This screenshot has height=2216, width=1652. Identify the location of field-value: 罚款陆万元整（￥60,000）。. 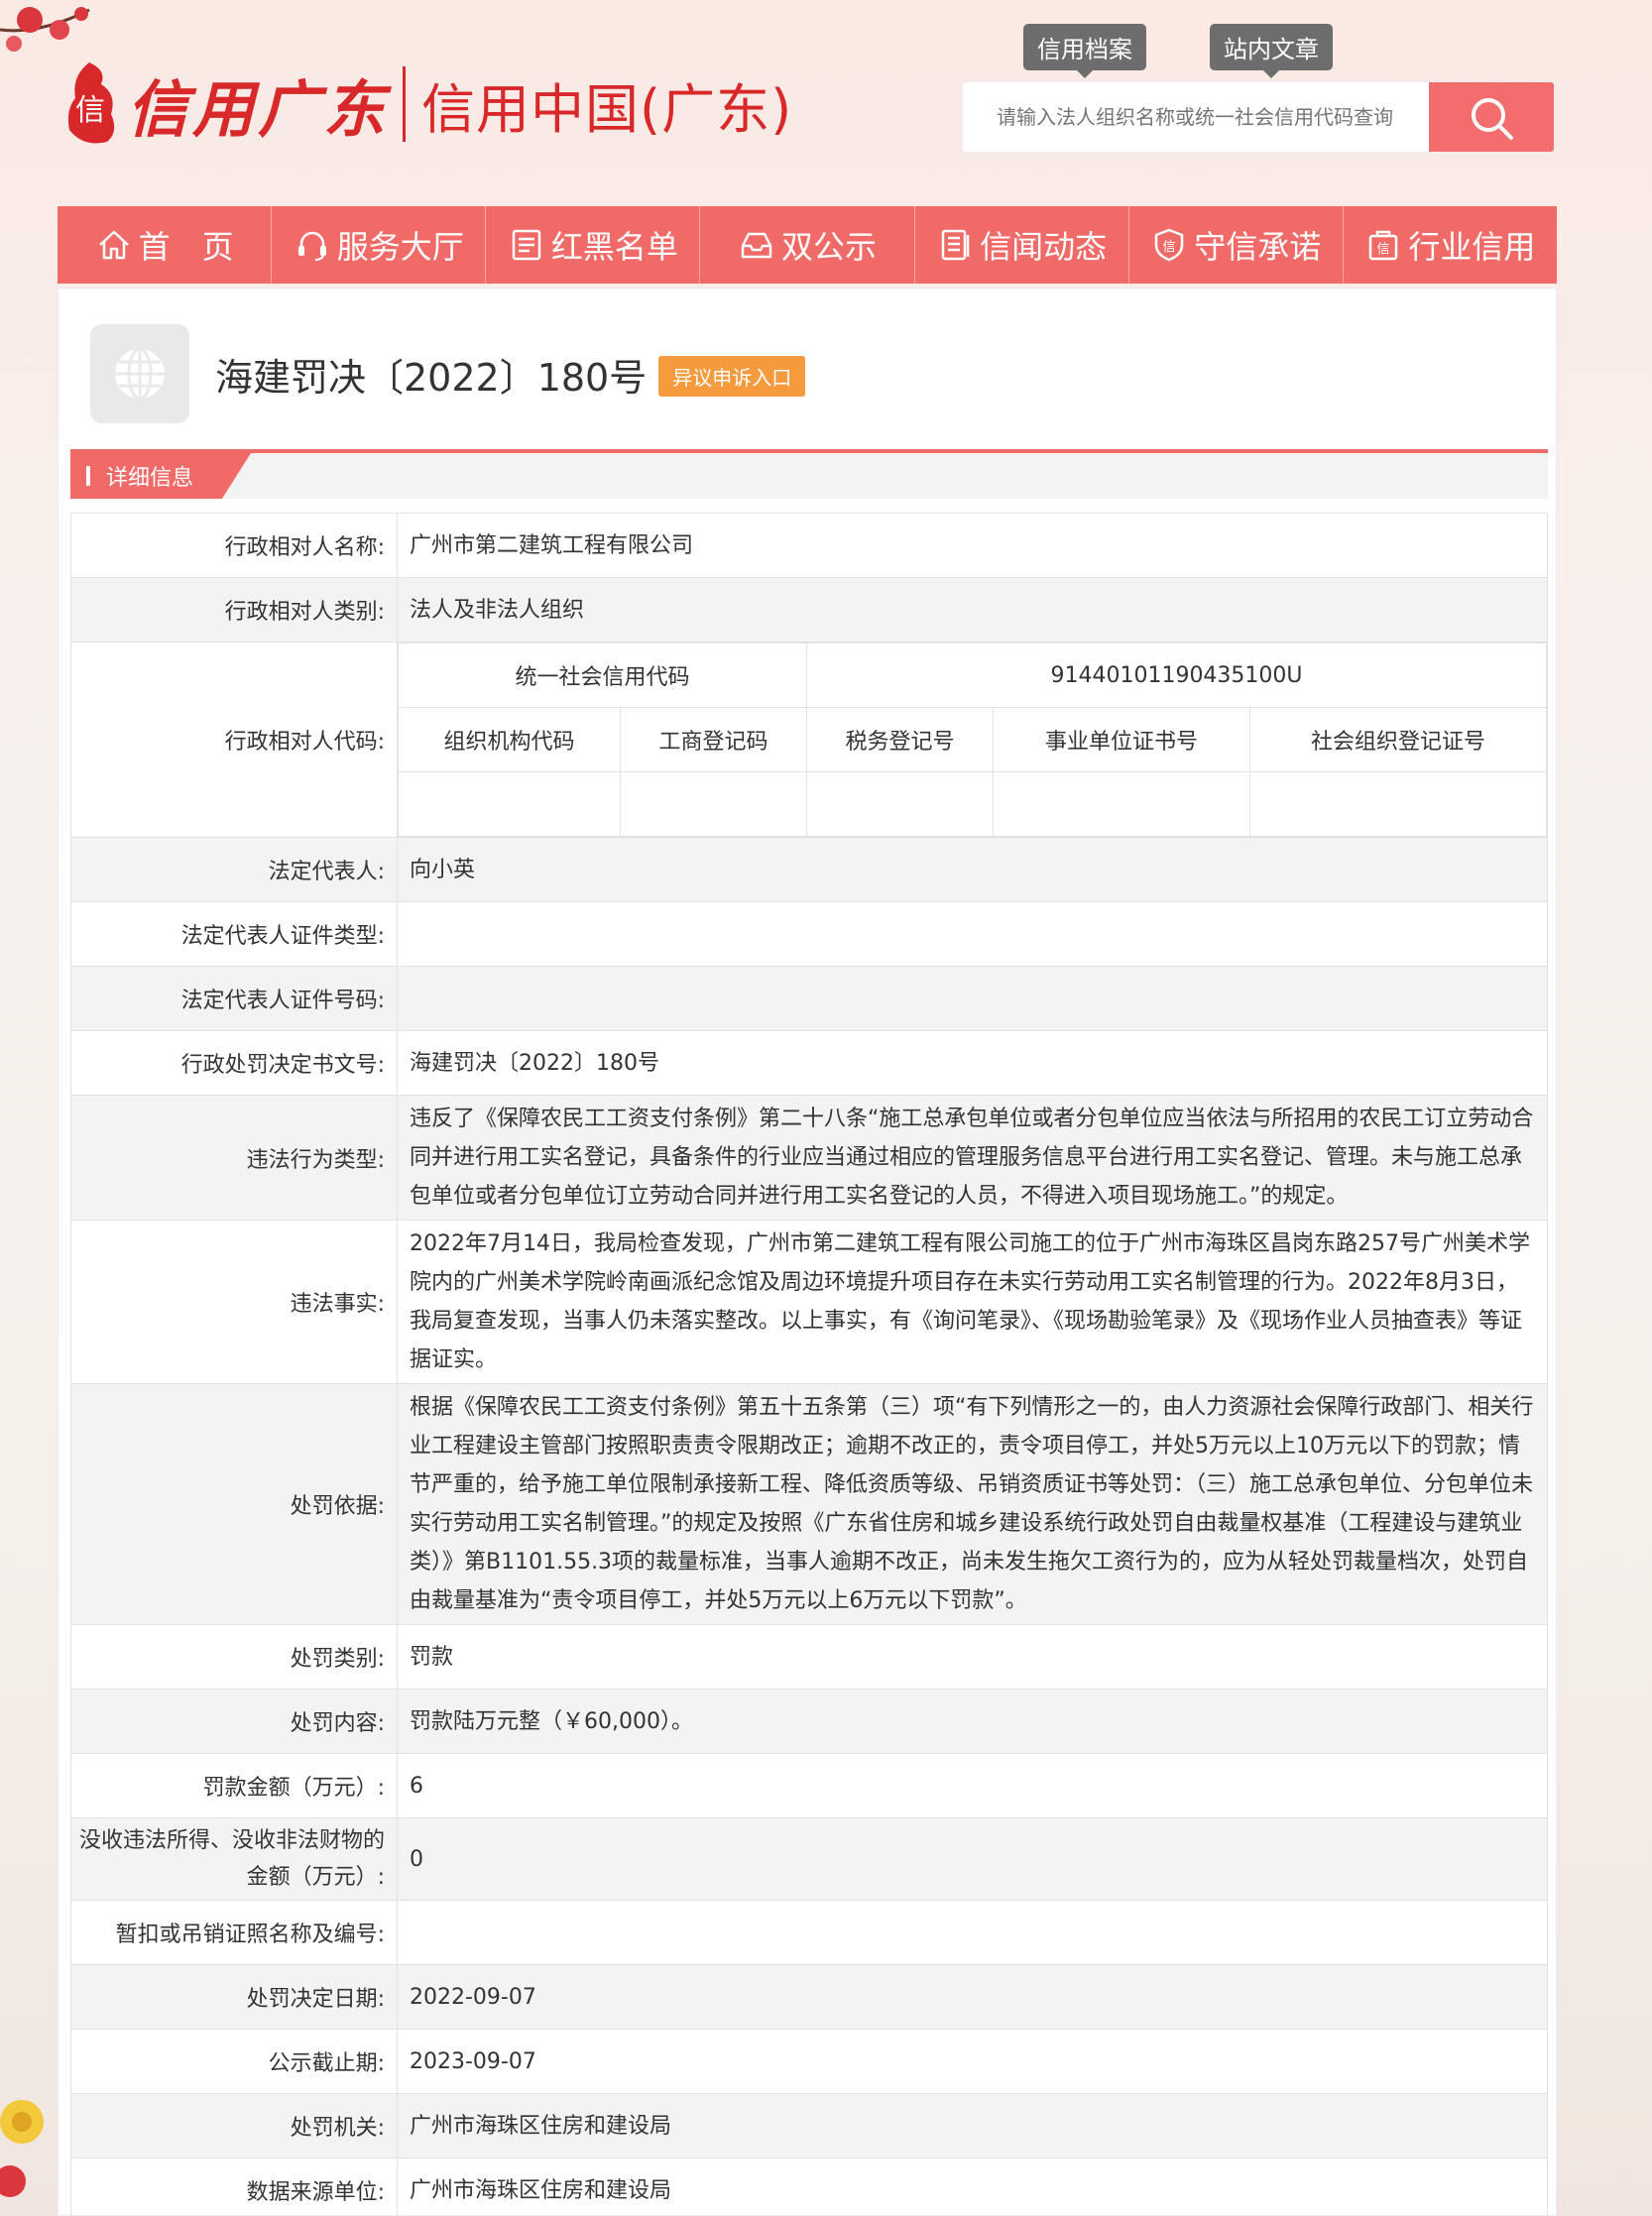
(972, 1721).